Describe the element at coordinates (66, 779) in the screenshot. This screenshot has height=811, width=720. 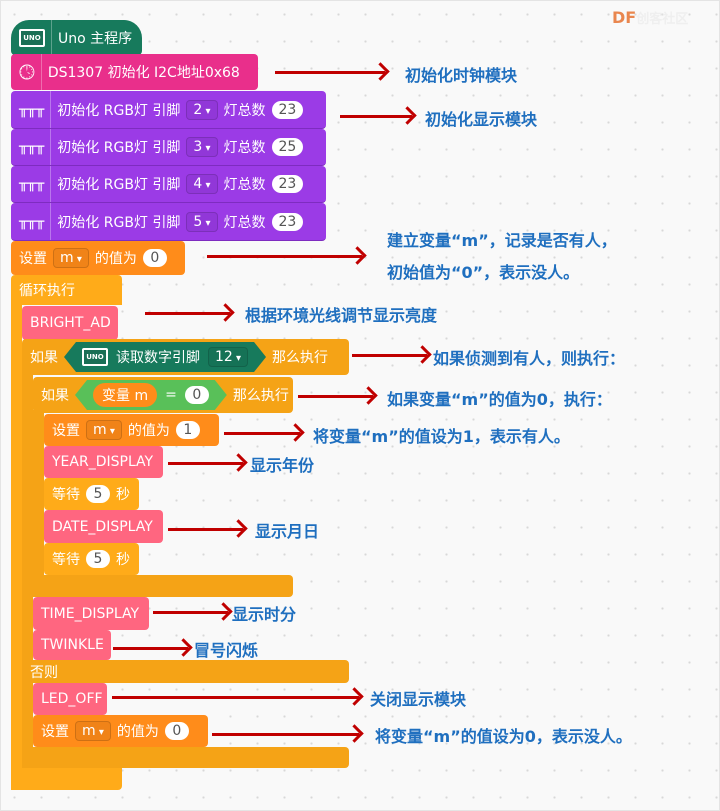
I see `loop-bottom` at that location.